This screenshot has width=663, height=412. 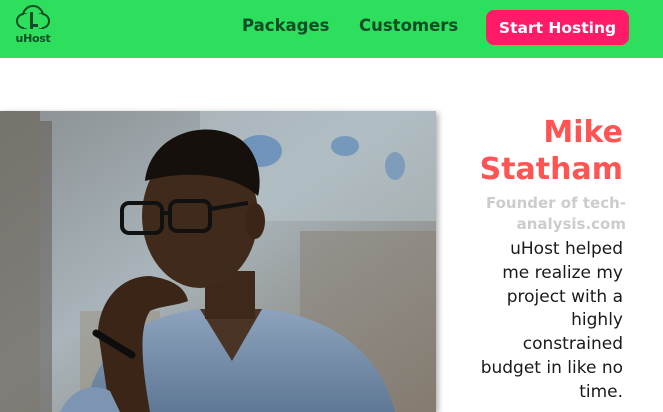 I want to click on quote-line: uHost helped, so click(x=566, y=249).